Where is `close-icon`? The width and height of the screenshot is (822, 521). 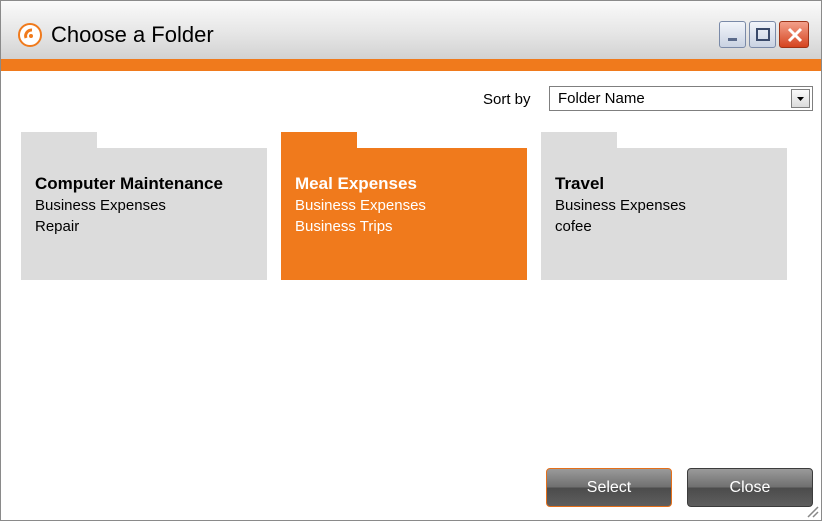
close-icon is located at coordinates (795, 35).